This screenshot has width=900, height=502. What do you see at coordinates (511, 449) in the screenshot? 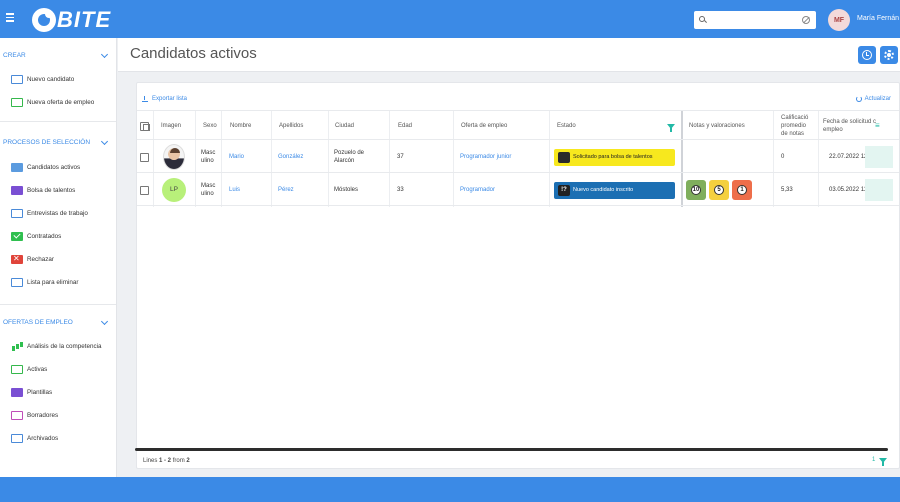
I see `horizontal-scrollbar` at bounding box center [511, 449].